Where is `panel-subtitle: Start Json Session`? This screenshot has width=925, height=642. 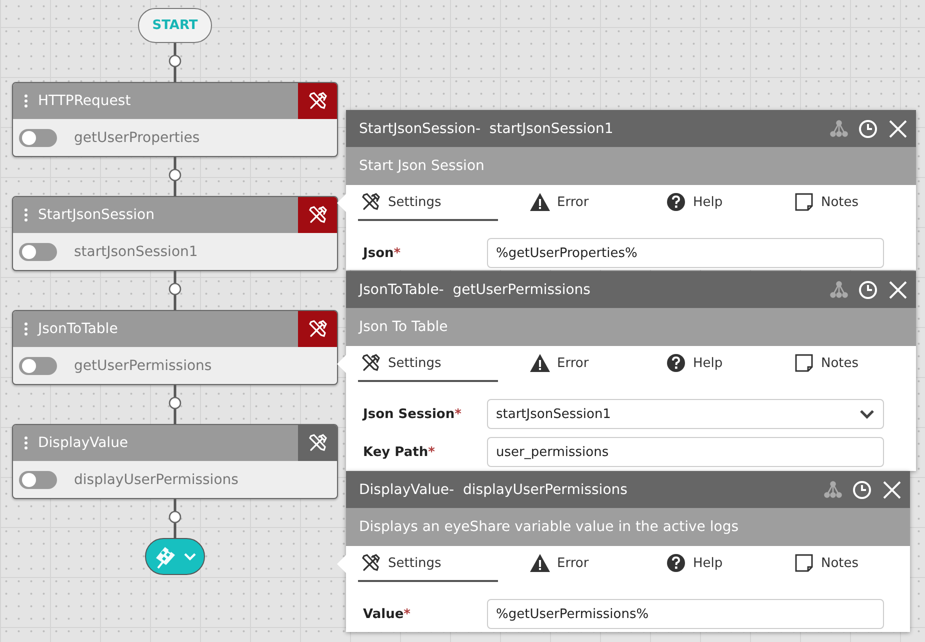 panel-subtitle: Start Json Session is located at coordinates (631, 166).